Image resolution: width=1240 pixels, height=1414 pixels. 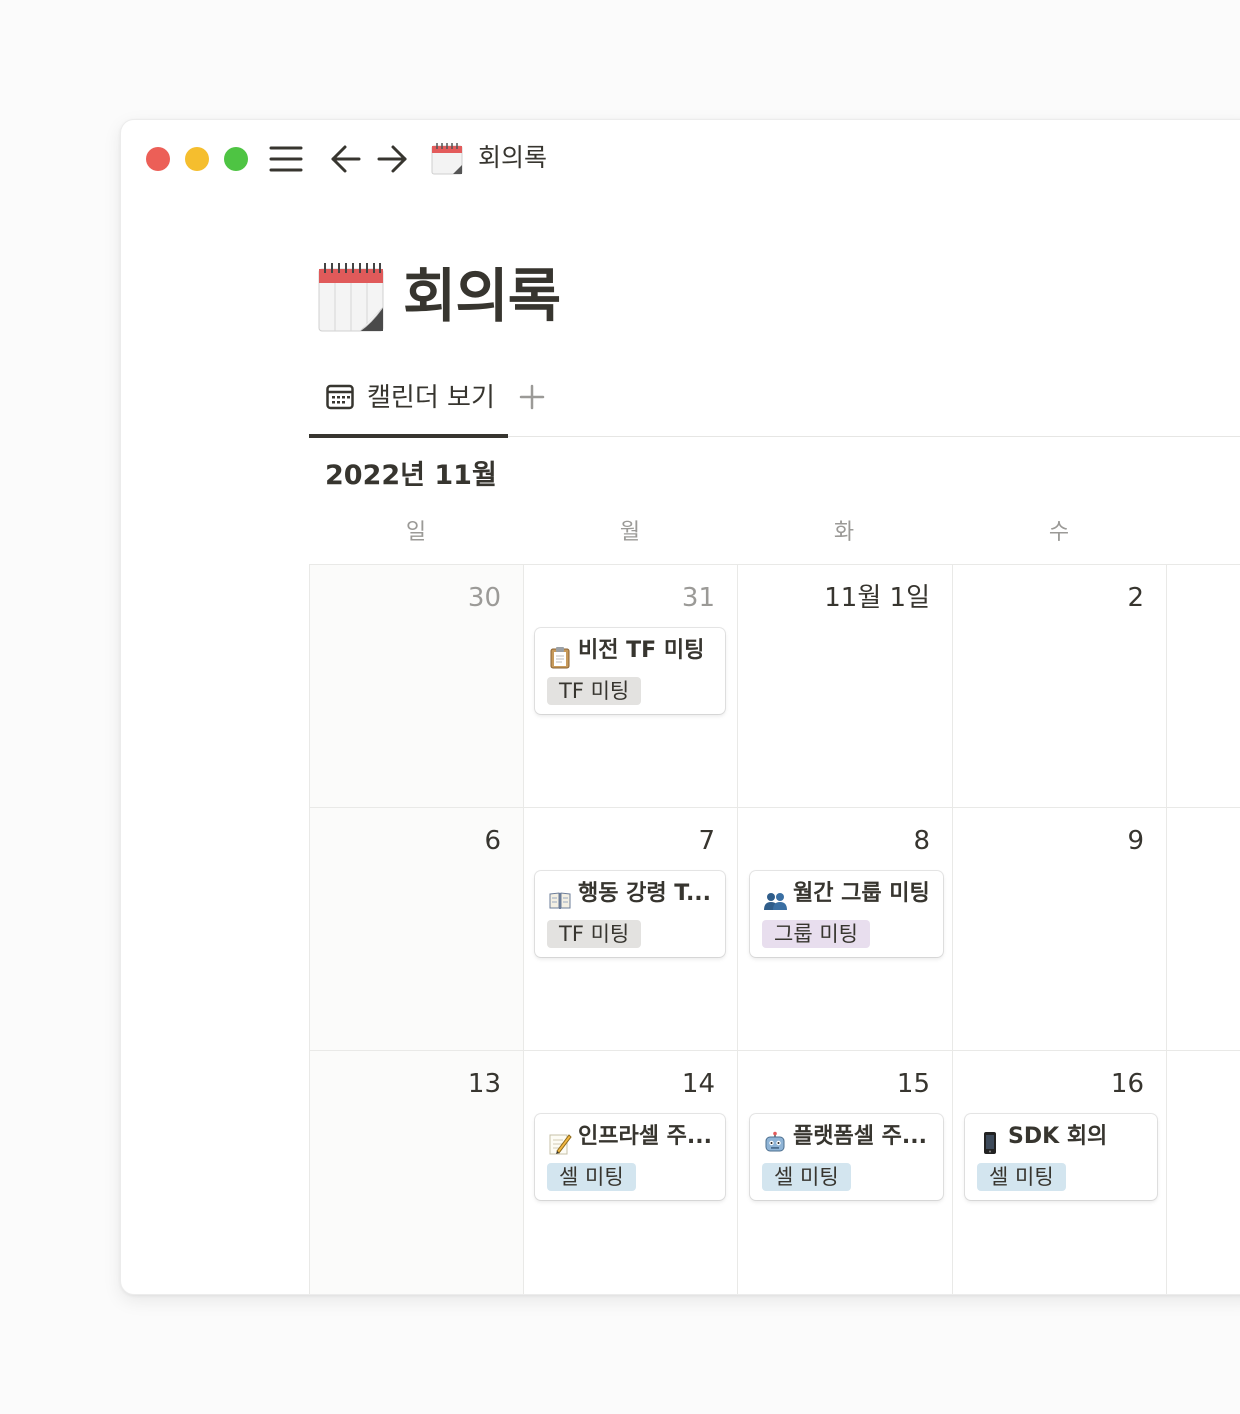 What do you see at coordinates (630, 532) in the screenshot?
I see `weekday-mon: 월` at bounding box center [630, 532].